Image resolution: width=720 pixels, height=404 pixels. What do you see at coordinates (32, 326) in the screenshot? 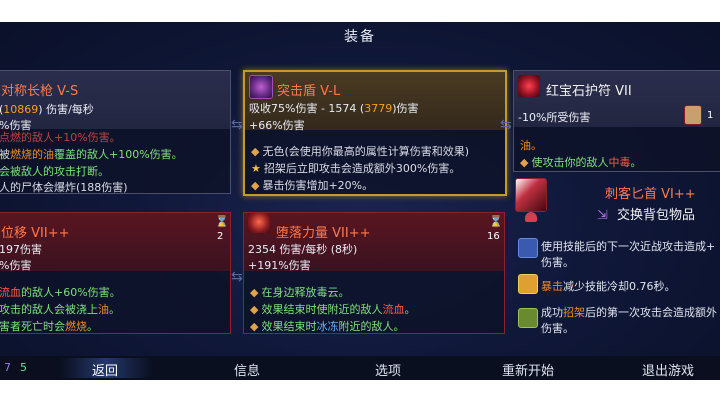
I see `effect-text: 害者死亡时会` at bounding box center [32, 326].